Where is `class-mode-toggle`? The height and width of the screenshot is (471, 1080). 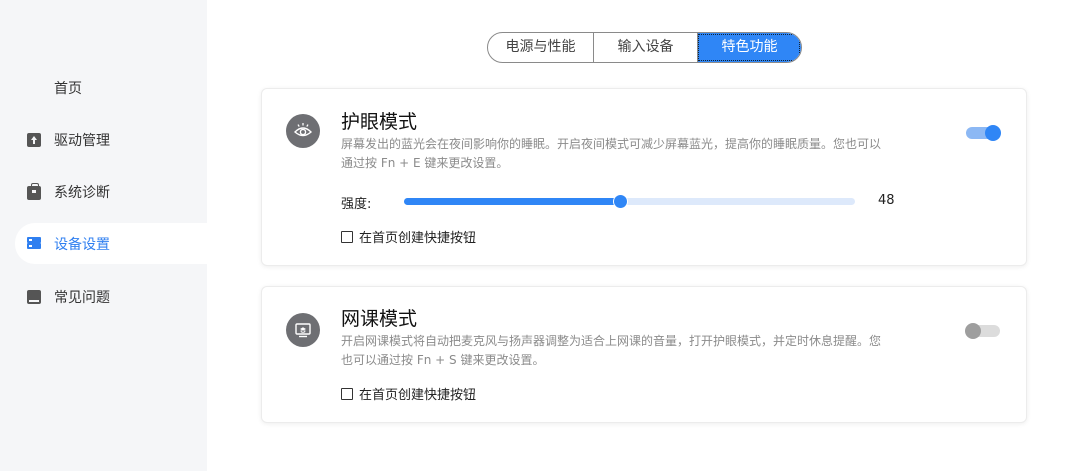 class-mode-toggle is located at coordinates (982, 331).